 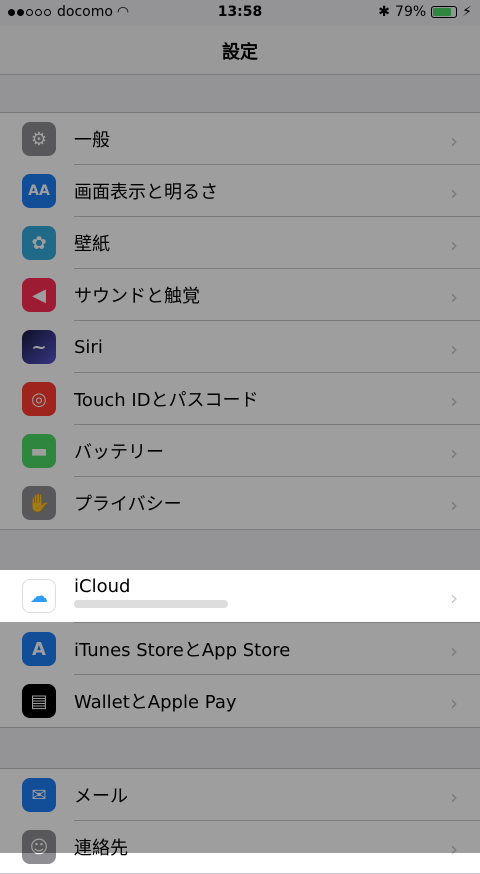 What do you see at coordinates (240, 243) in the screenshot?
I see `settings-row-wallpaper: ✿ 壁紙 ›` at bounding box center [240, 243].